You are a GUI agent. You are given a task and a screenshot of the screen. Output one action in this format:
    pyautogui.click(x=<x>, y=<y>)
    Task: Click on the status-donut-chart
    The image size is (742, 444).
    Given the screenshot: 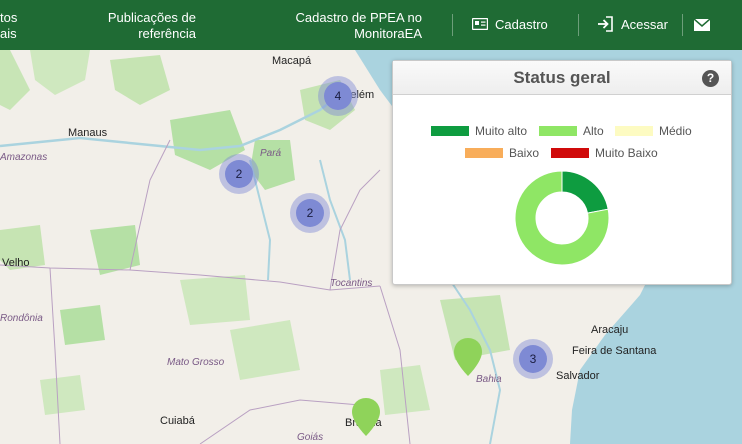 What is the action you would take?
    pyautogui.click(x=562, y=218)
    